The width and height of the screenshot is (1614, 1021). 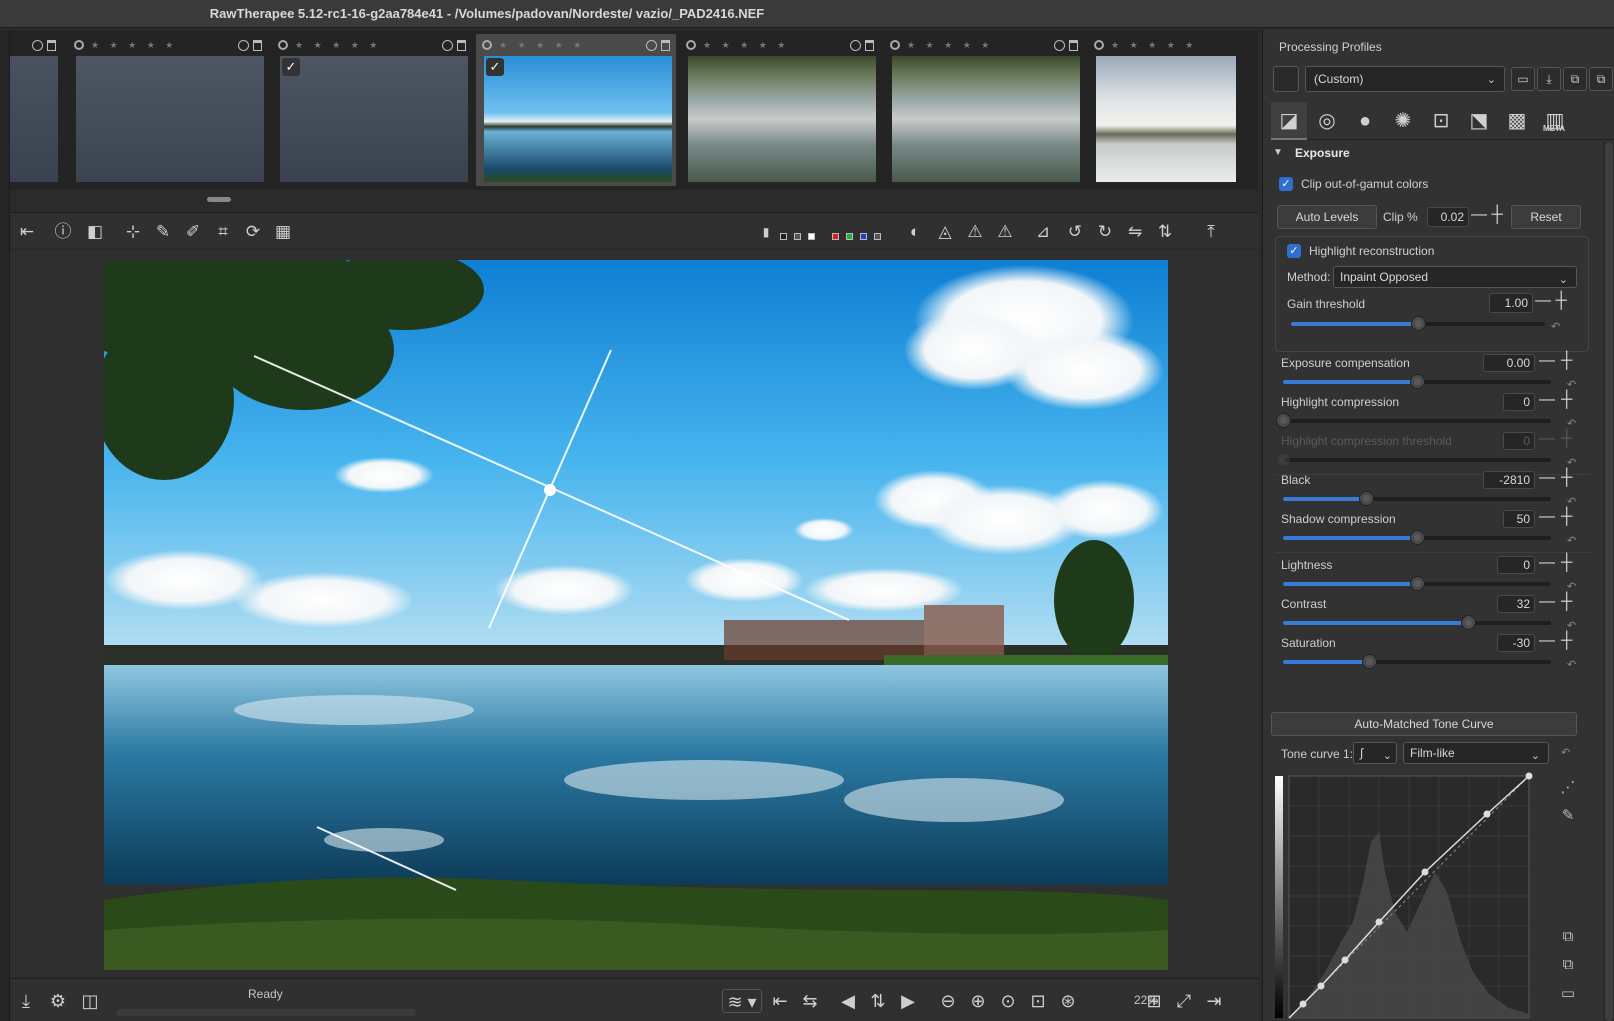 I want to click on slider-row: Exposure compensation 0.00 —┼ ↶, so click(x=1432, y=372).